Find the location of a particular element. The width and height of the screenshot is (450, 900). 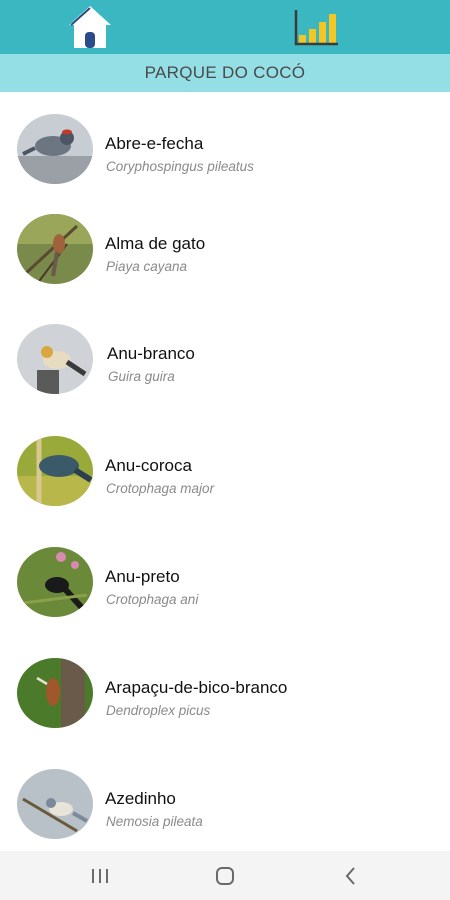

list-item-anu-preto: Anu-preto Crotophaga ani is located at coordinates (225, 592).